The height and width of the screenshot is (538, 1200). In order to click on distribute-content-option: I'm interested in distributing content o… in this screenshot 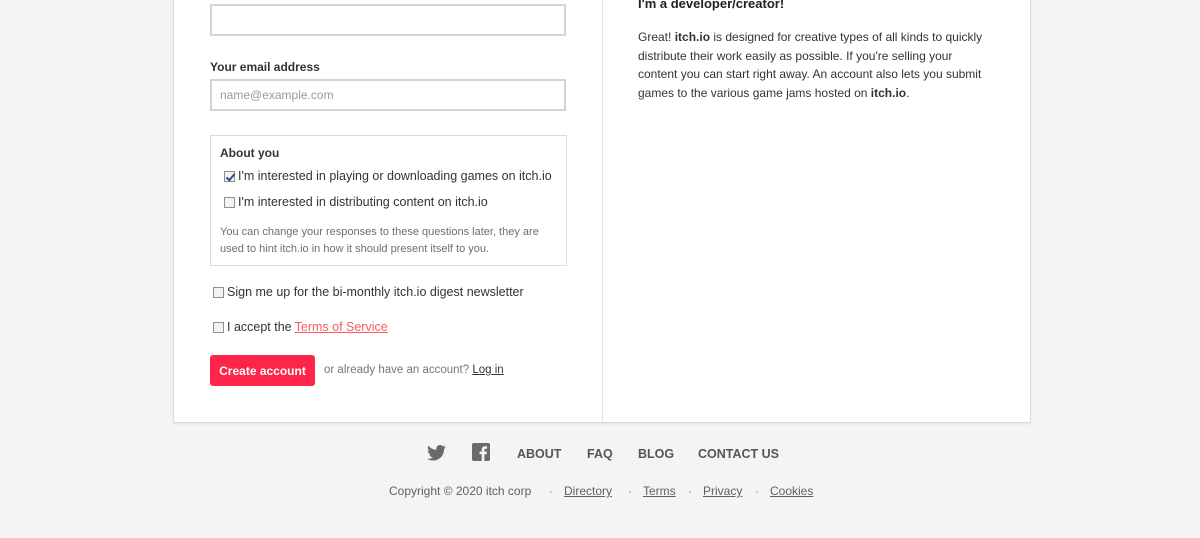, I will do `click(356, 202)`.